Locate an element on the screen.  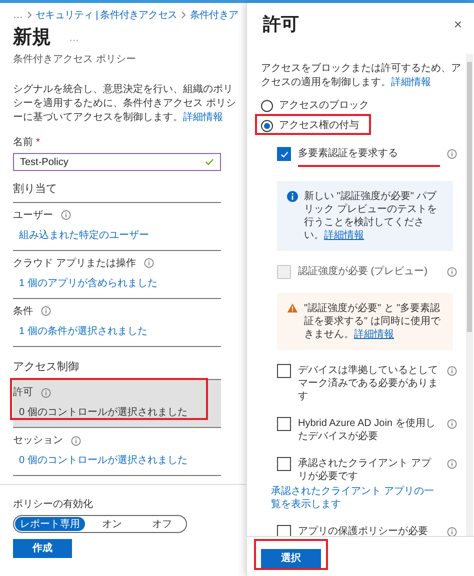
required-mark: * is located at coordinates (38, 143).